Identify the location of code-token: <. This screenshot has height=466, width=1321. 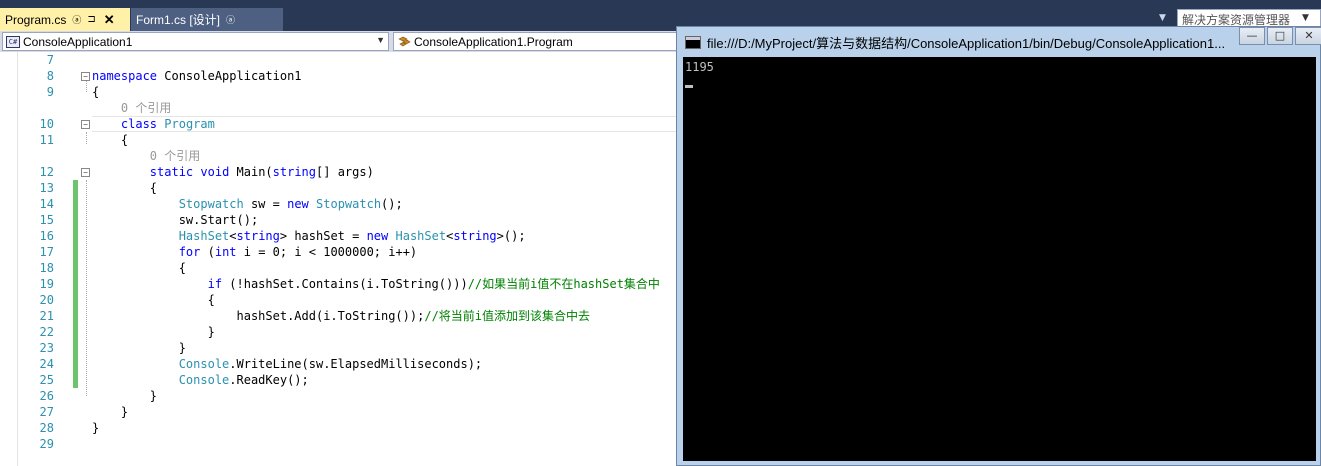
(233, 236).